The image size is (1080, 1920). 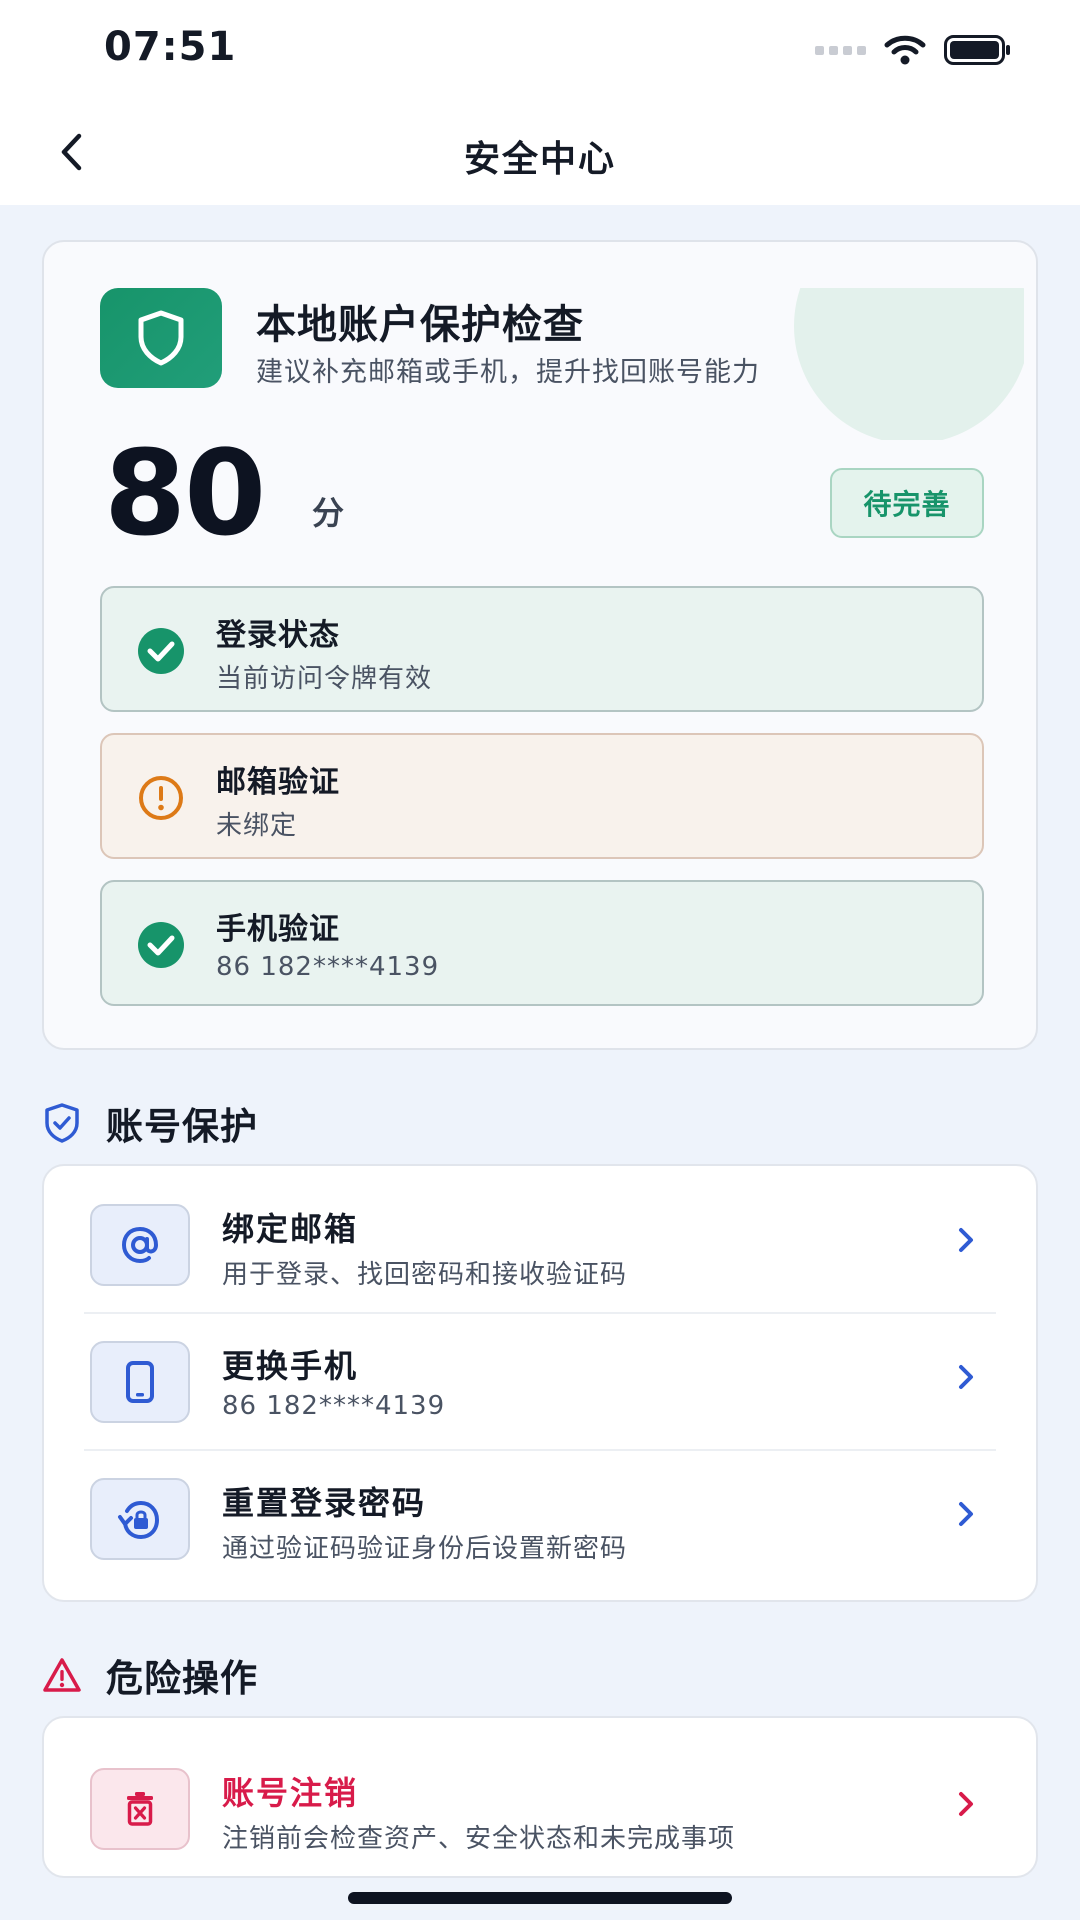 I want to click on status-bar: 07:51, so click(x=540, y=50).